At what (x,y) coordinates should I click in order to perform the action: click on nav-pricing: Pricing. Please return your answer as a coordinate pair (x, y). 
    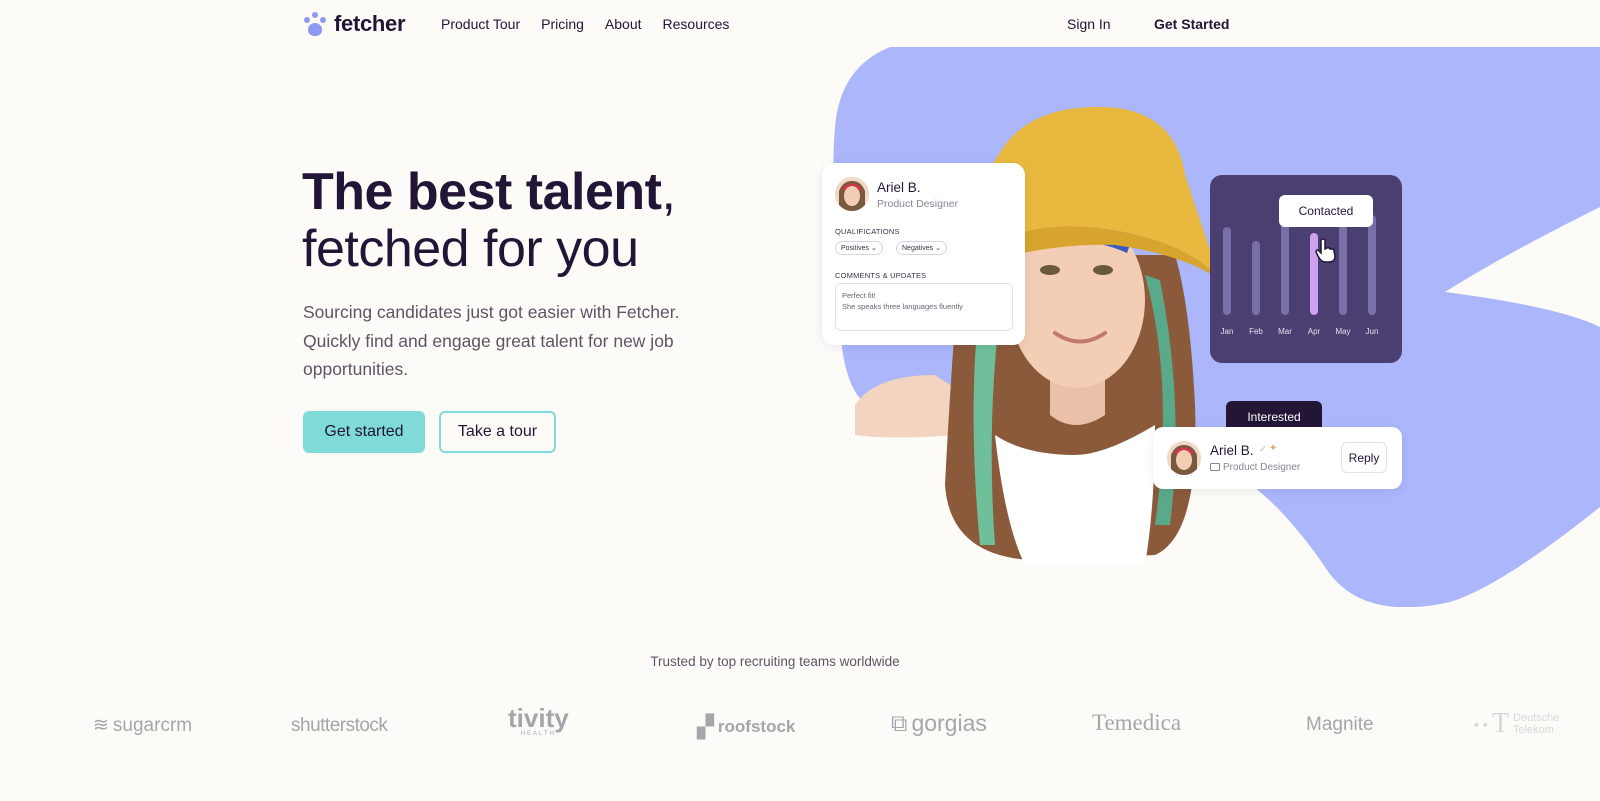
    Looking at the image, I should click on (562, 24).